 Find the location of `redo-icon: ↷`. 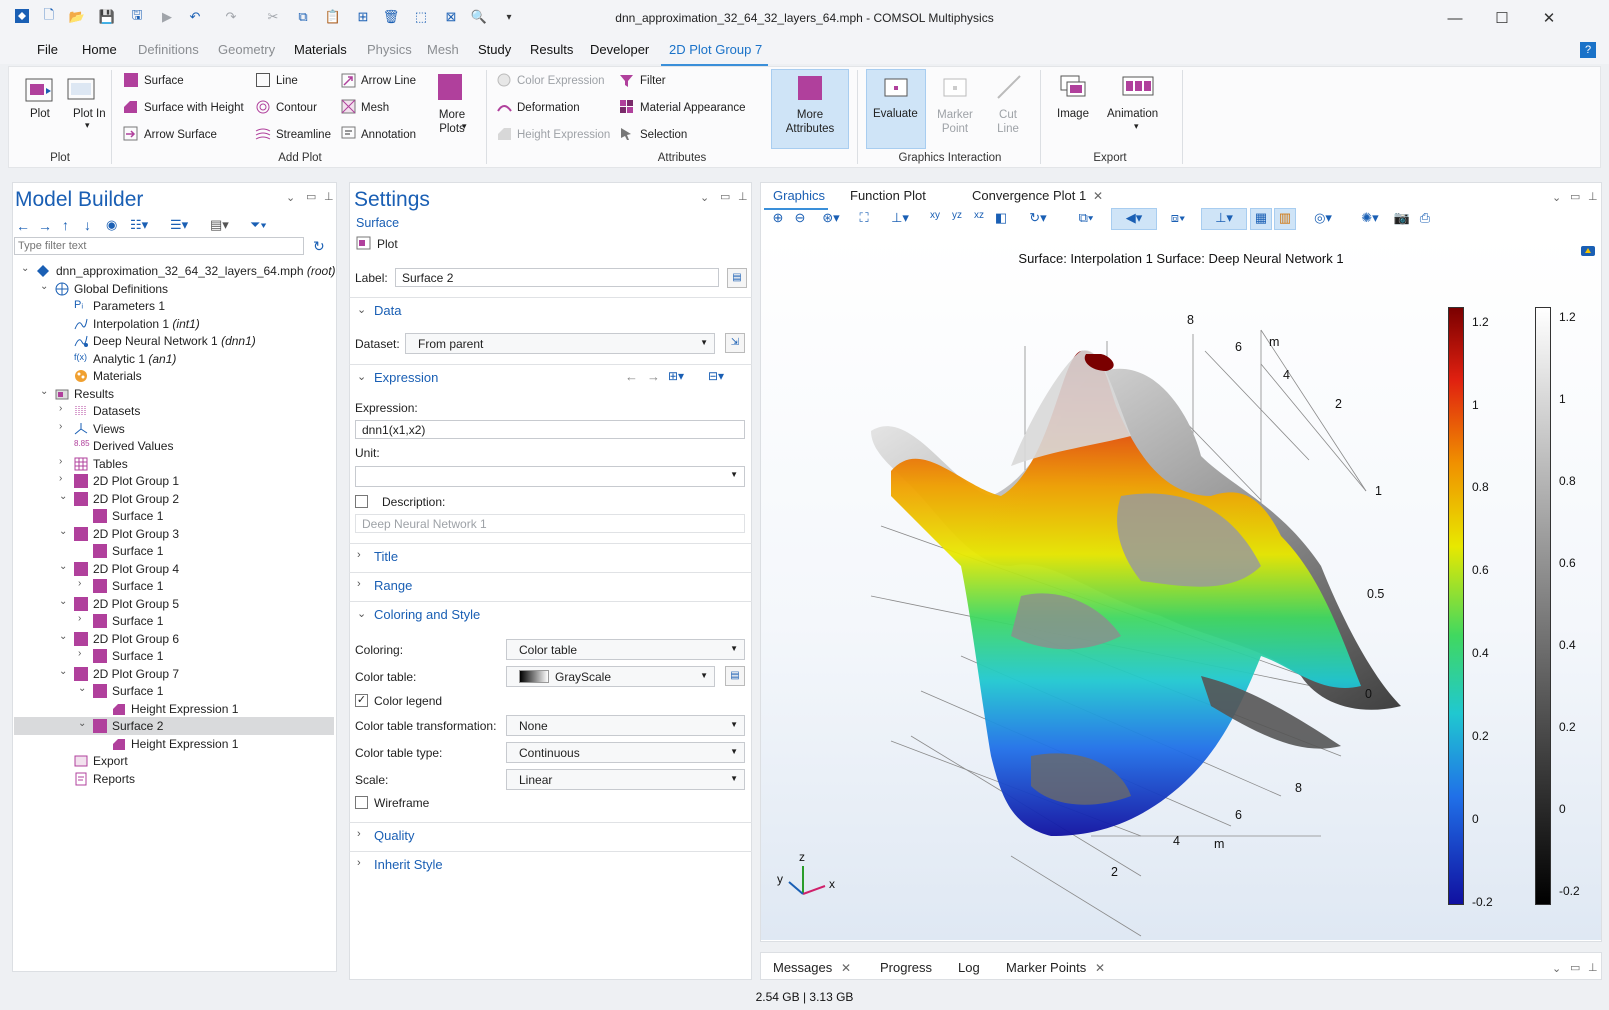

redo-icon: ↷ is located at coordinates (231, 17).